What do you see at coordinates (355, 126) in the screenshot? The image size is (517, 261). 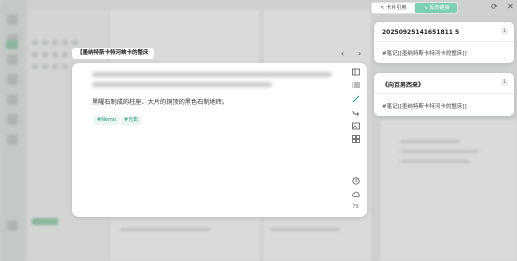 I see `image-icon` at bounding box center [355, 126].